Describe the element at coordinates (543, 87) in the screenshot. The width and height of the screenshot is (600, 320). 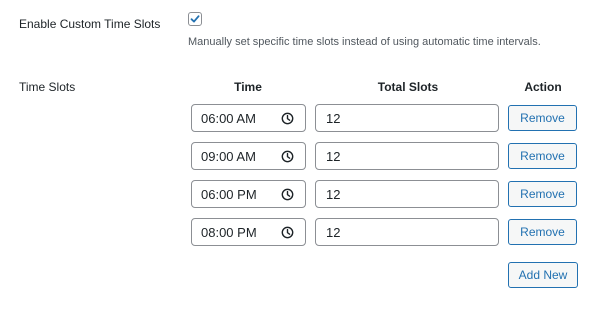
I see `column-header-action: Action` at that location.